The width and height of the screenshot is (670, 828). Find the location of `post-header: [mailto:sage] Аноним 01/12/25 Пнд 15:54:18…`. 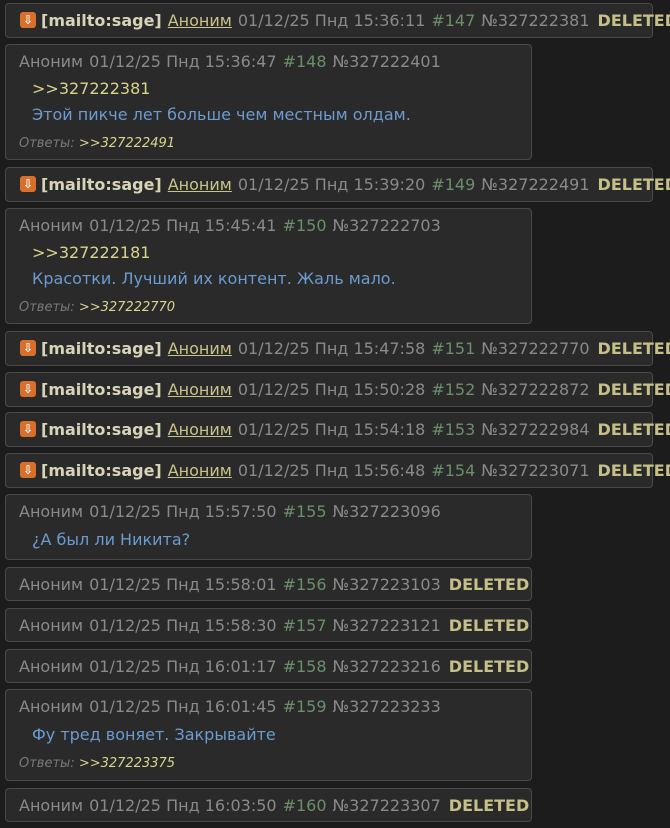

post-header: [mailto:sage] Аноним 01/12/25 Пнд 15:54:18… is located at coordinates (338, 429).